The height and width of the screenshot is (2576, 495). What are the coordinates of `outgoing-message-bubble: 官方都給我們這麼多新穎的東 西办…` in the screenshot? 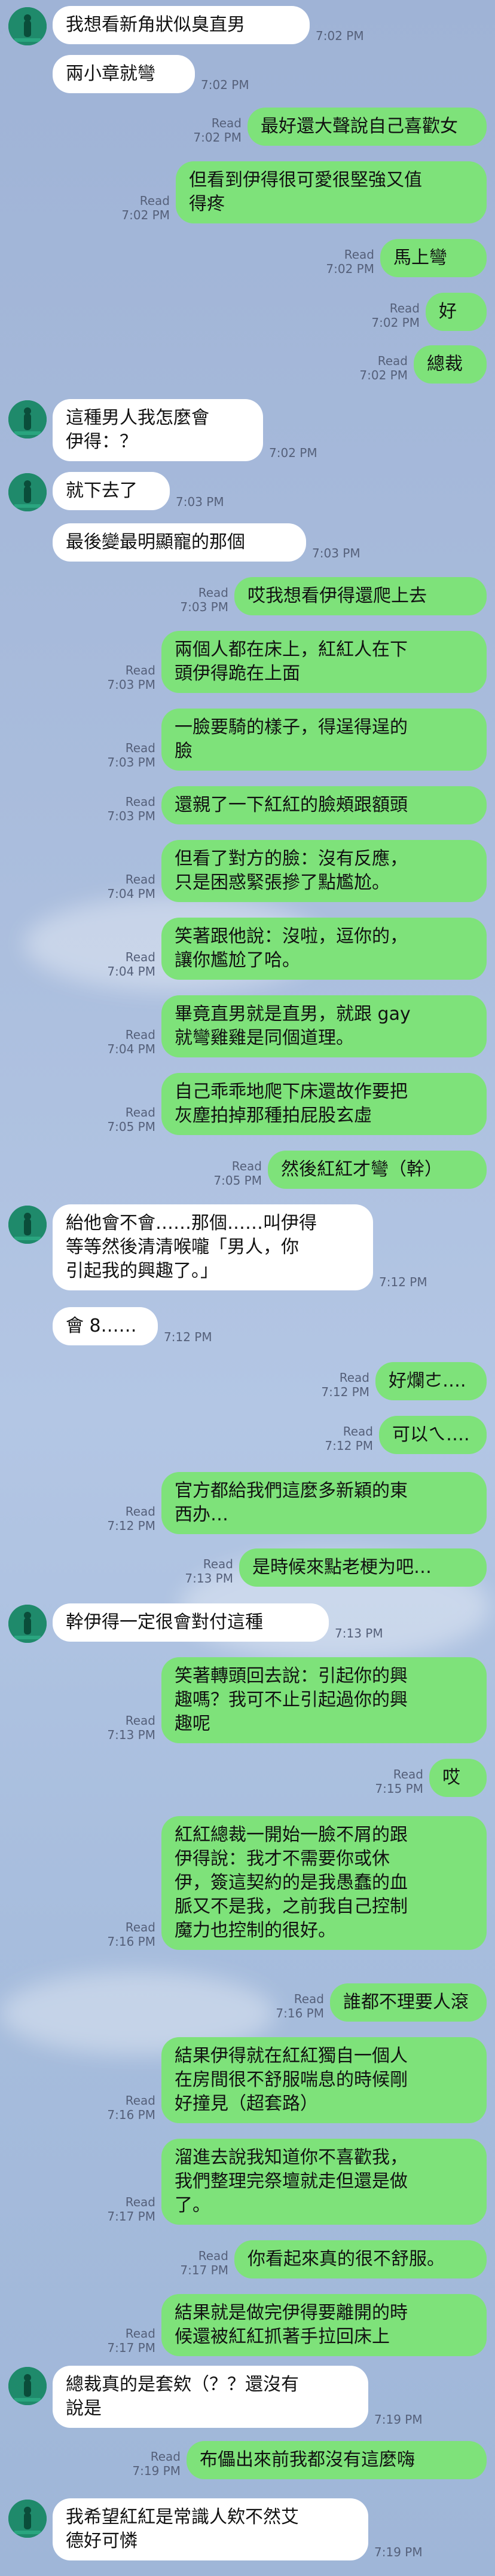 It's located at (324, 1503).